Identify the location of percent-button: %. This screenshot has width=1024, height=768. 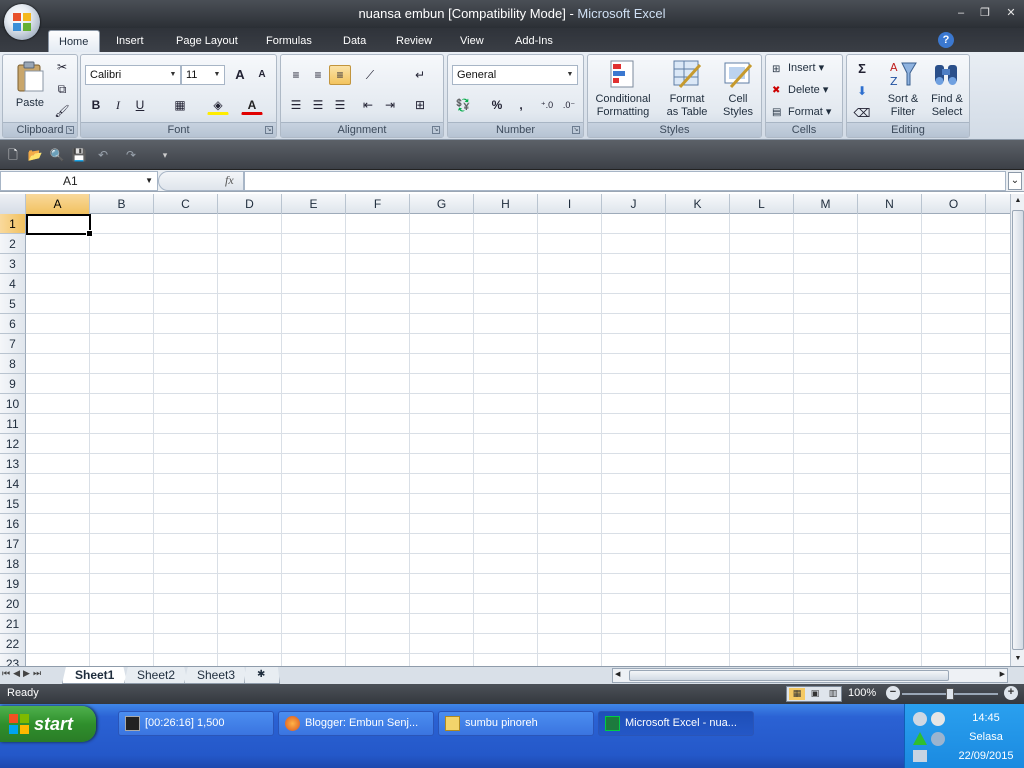
(497, 105).